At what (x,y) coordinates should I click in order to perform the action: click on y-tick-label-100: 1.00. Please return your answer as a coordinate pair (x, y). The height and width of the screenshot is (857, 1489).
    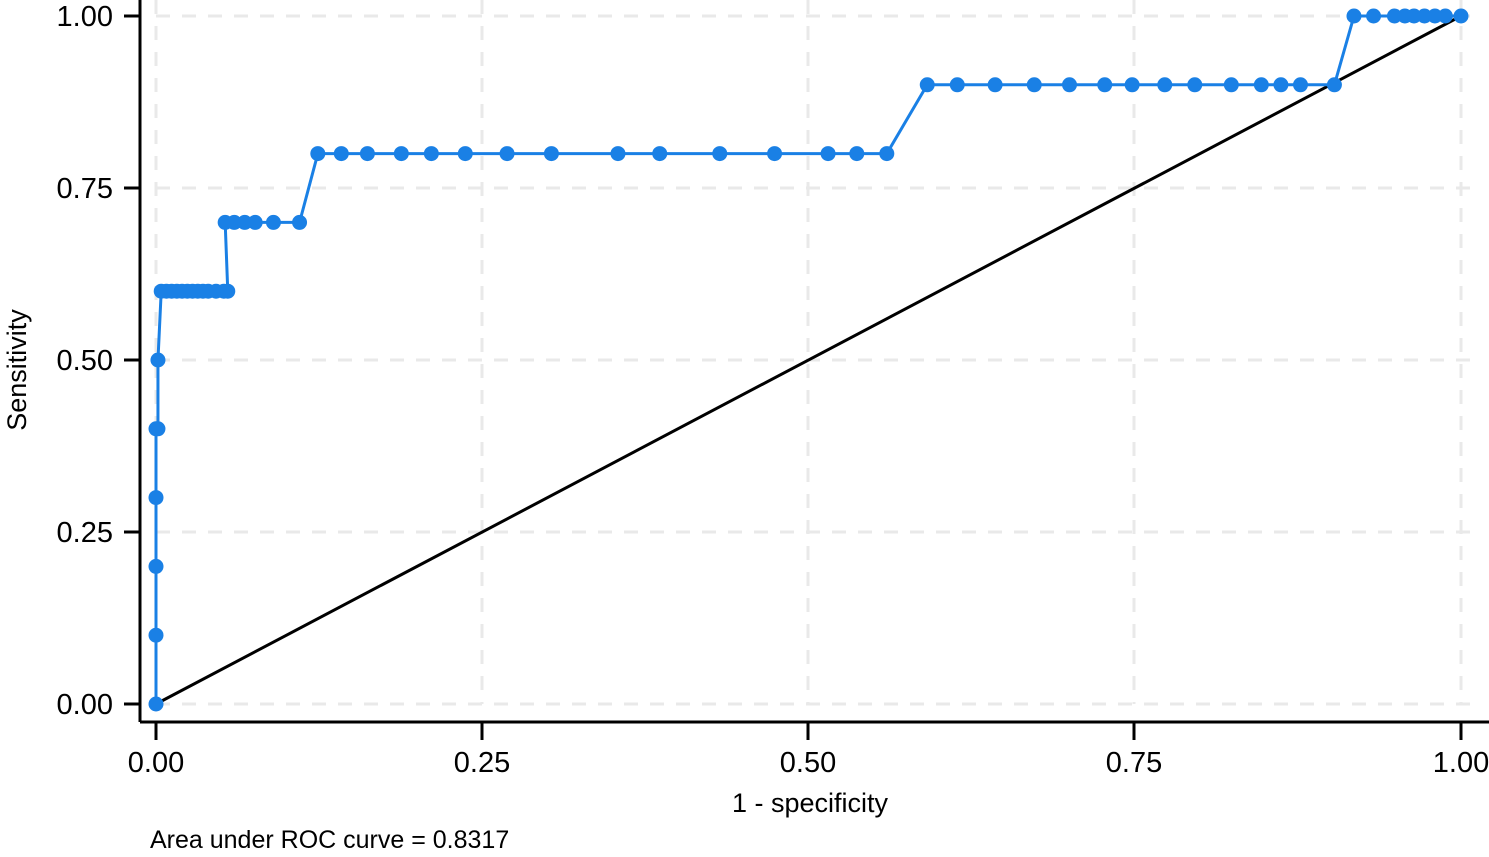
    Looking at the image, I should click on (85, 17).